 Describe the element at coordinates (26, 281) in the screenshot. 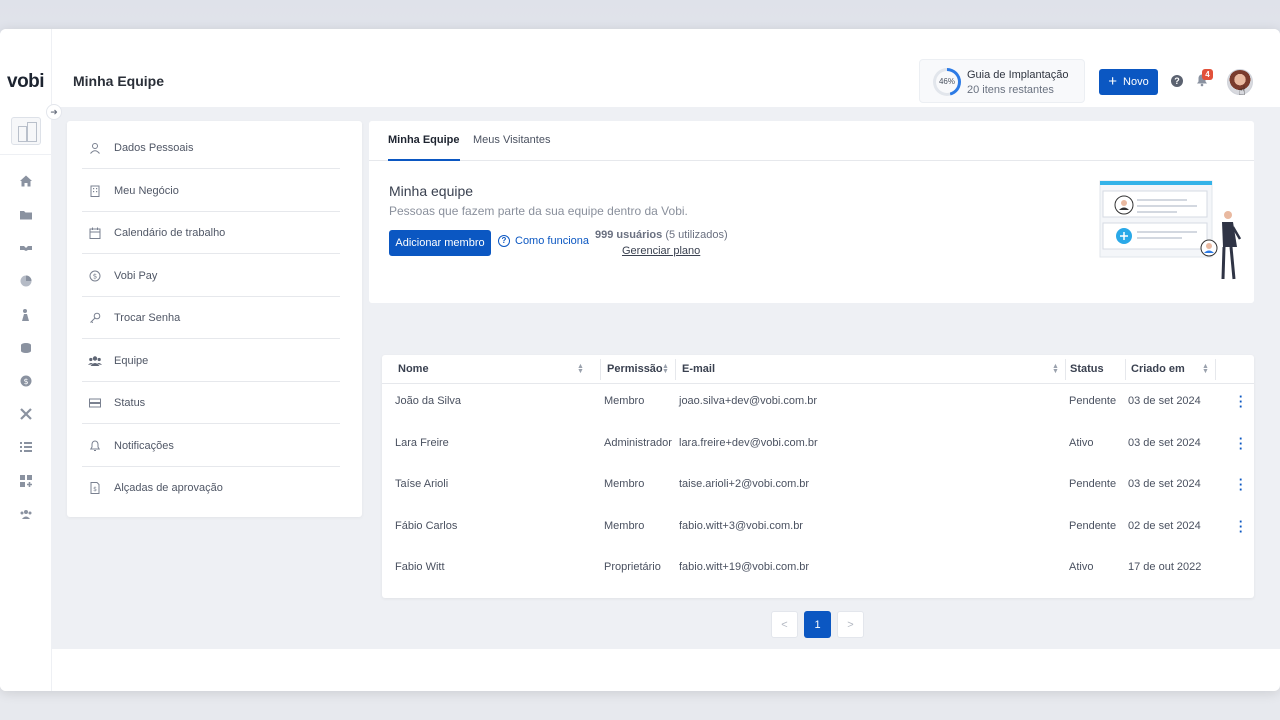

I see `chart-icon` at that location.